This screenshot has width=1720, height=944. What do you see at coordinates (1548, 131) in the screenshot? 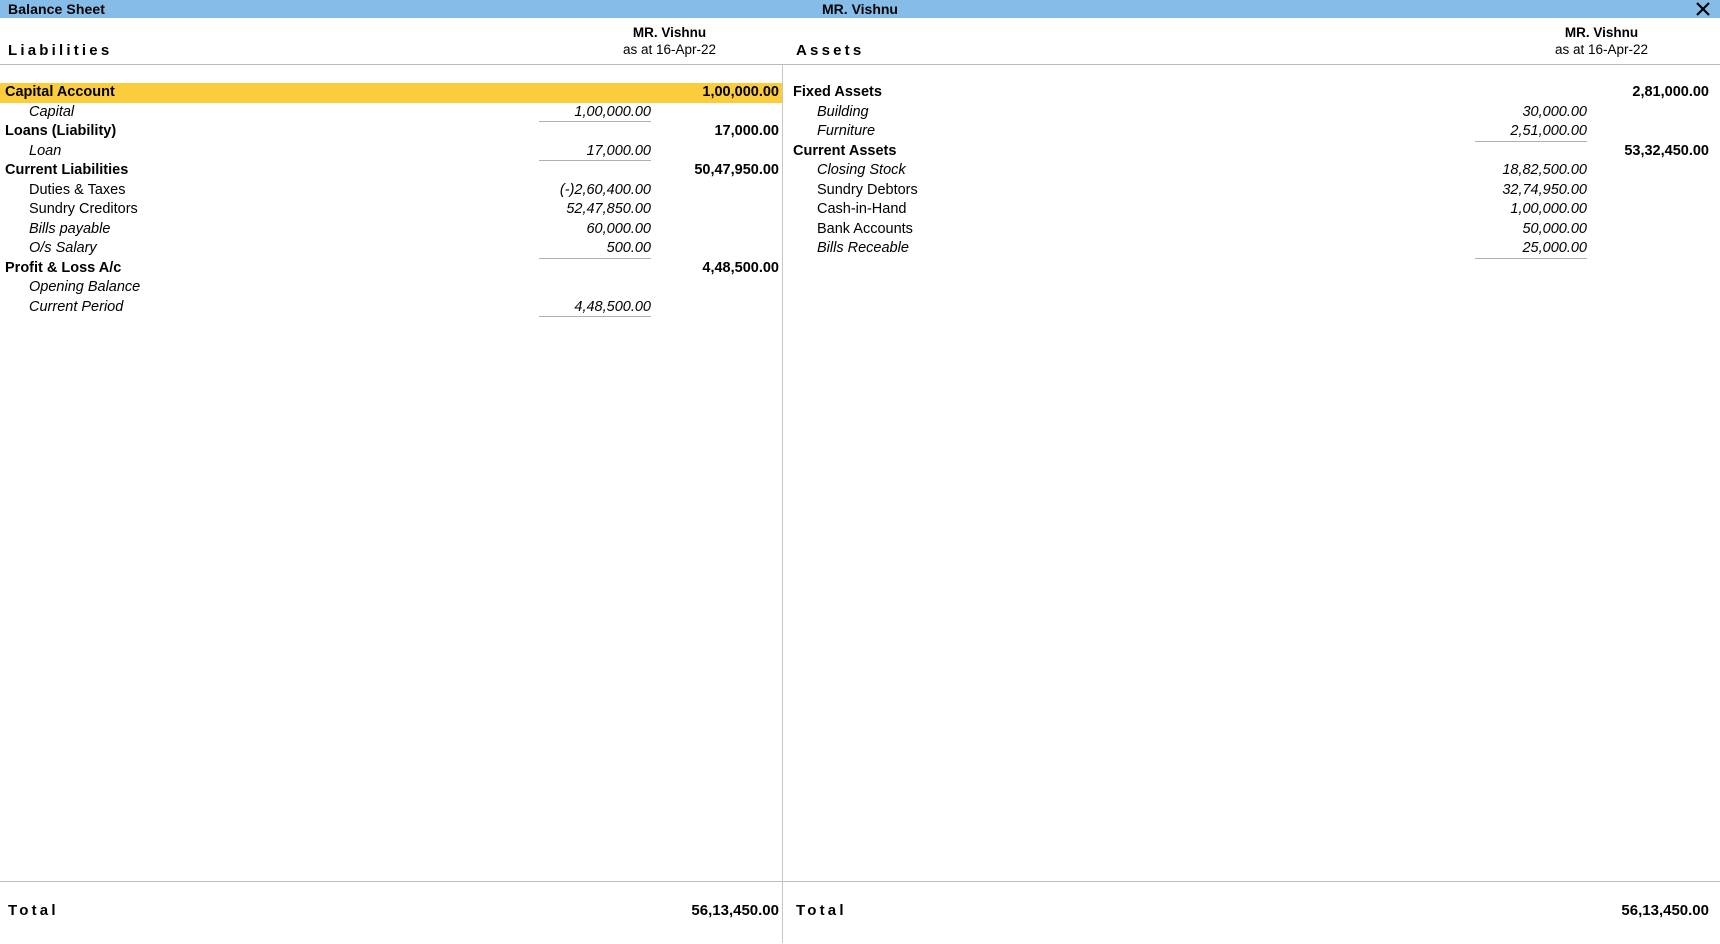
I see `row-amount: 2,51,000.00` at bounding box center [1548, 131].